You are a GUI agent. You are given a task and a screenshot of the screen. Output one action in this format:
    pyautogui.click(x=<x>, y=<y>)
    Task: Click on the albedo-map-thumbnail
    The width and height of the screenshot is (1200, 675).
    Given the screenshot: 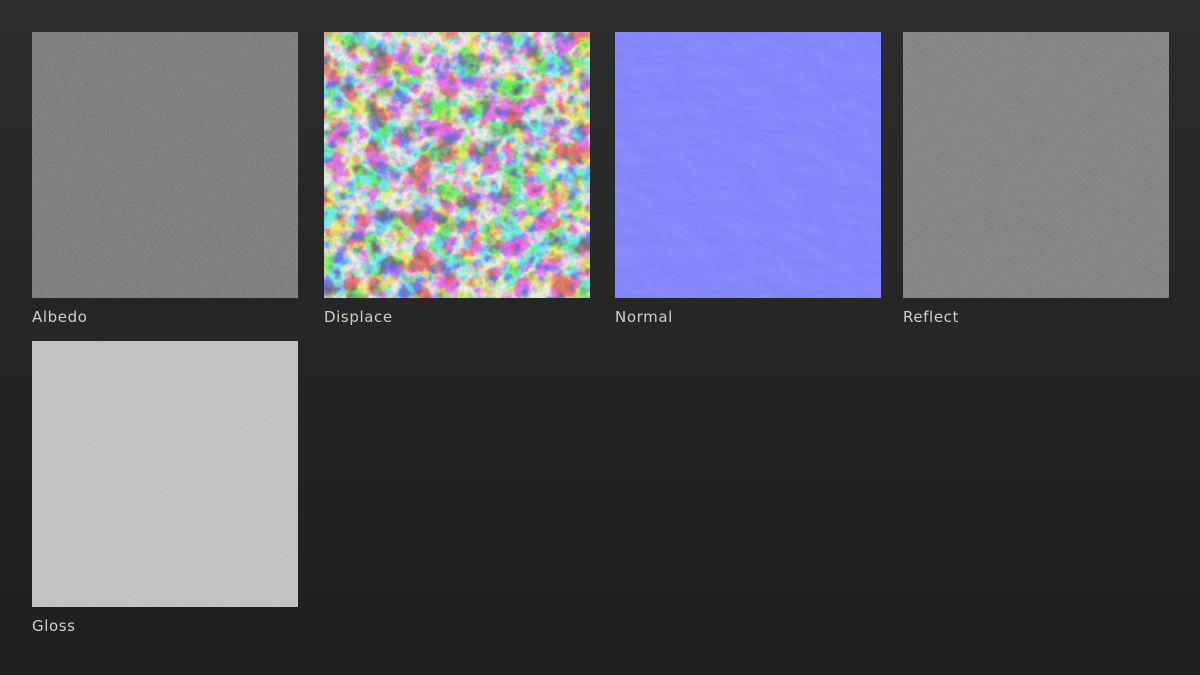 What is the action you would take?
    pyautogui.click(x=165, y=165)
    